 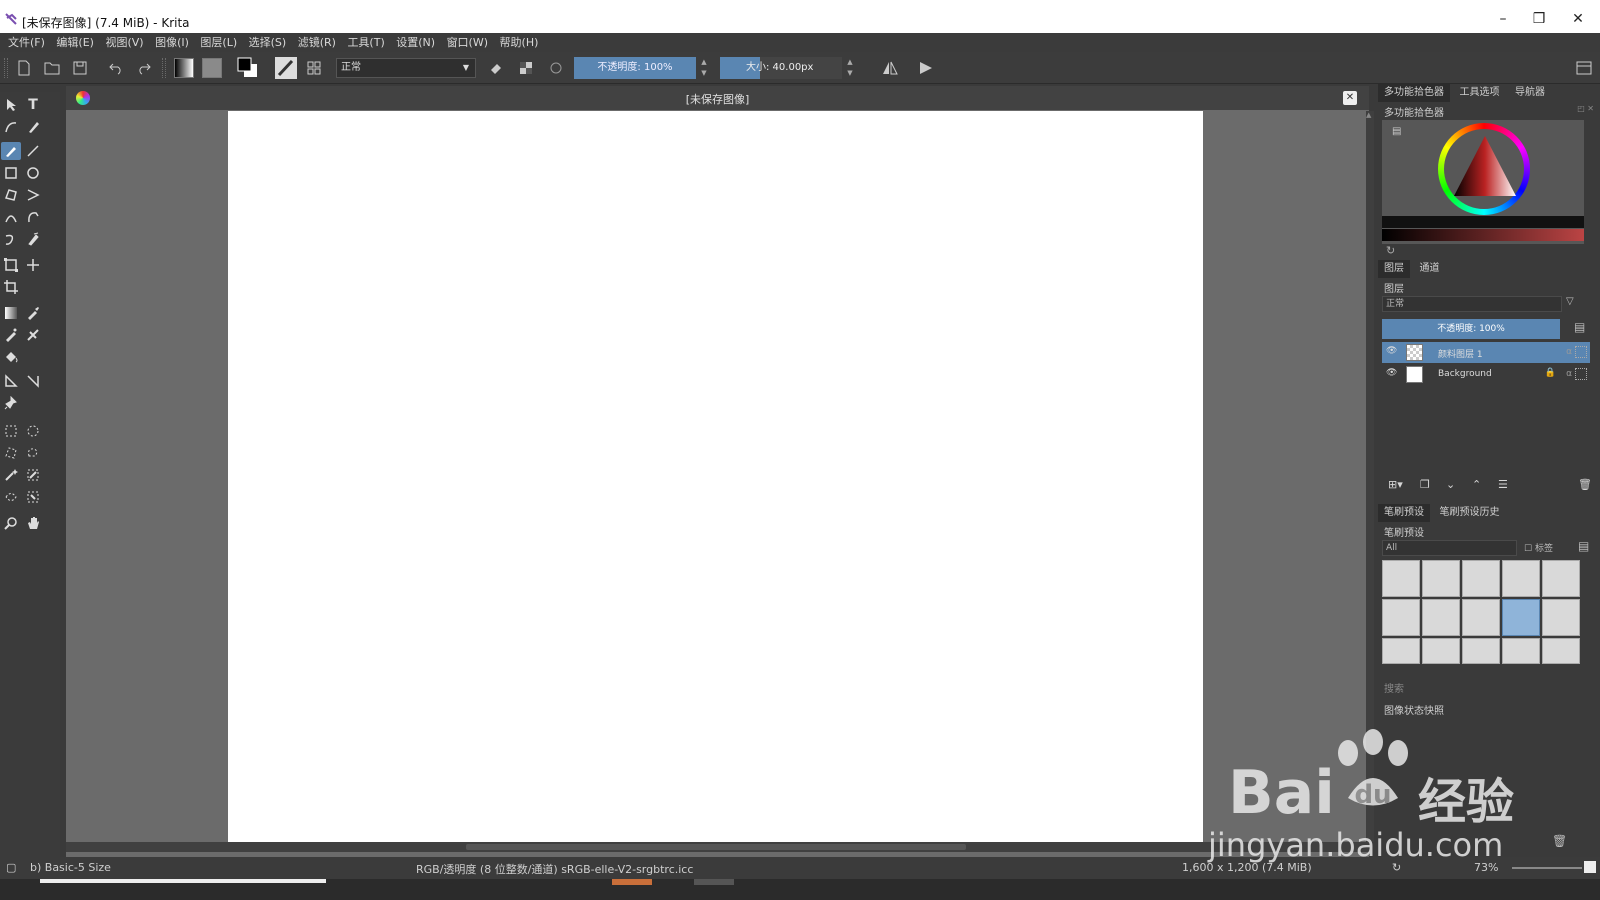 I want to click on lock-icon: 🔒, so click(x=1550, y=373).